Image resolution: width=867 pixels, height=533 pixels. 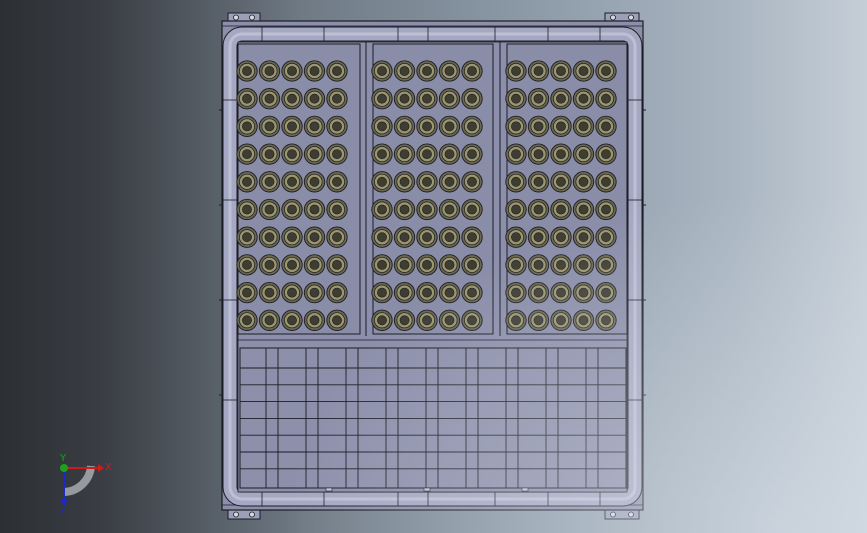 What do you see at coordinates (83, 484) in the screenshot?
I see `orientation-triad: X Y Z` at bounding box center [83, 484].